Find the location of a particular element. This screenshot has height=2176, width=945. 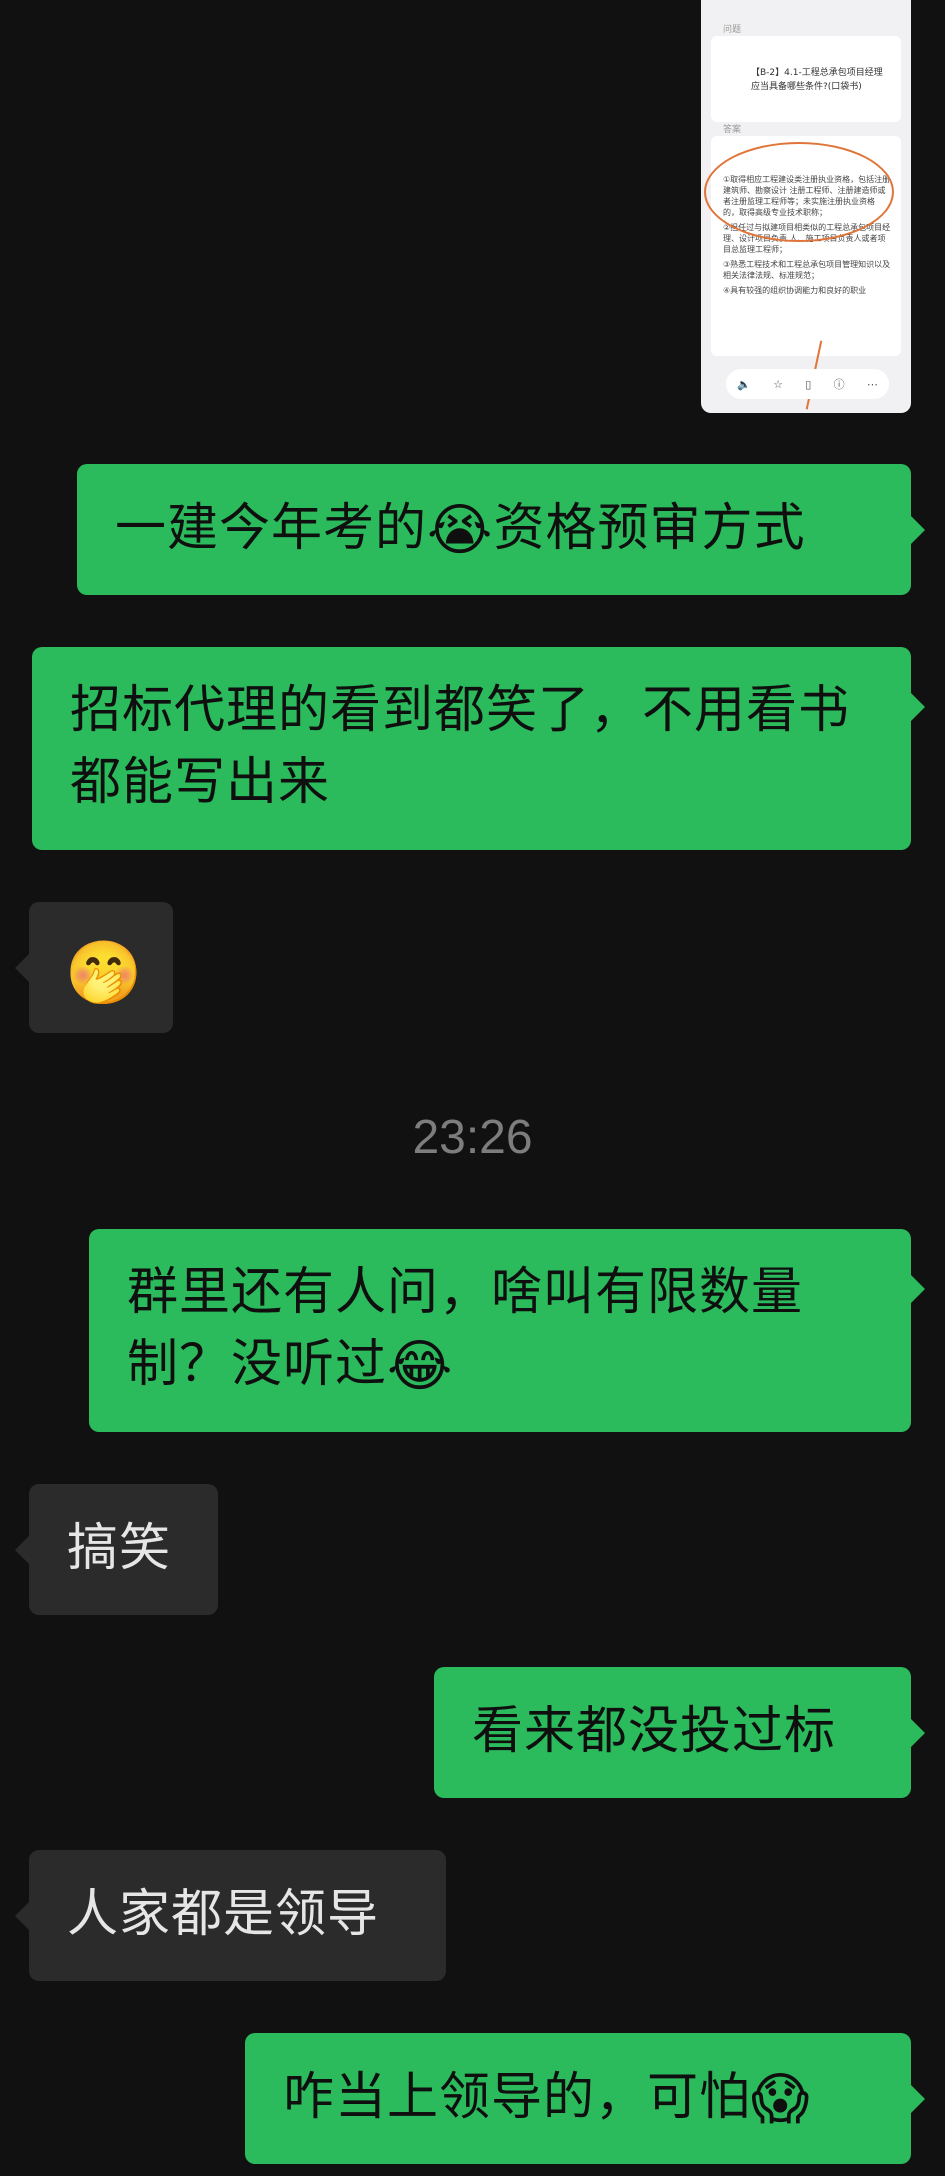

tears-of-joy-emoji-icon: 😂 is located at coordinates (420, 1366).